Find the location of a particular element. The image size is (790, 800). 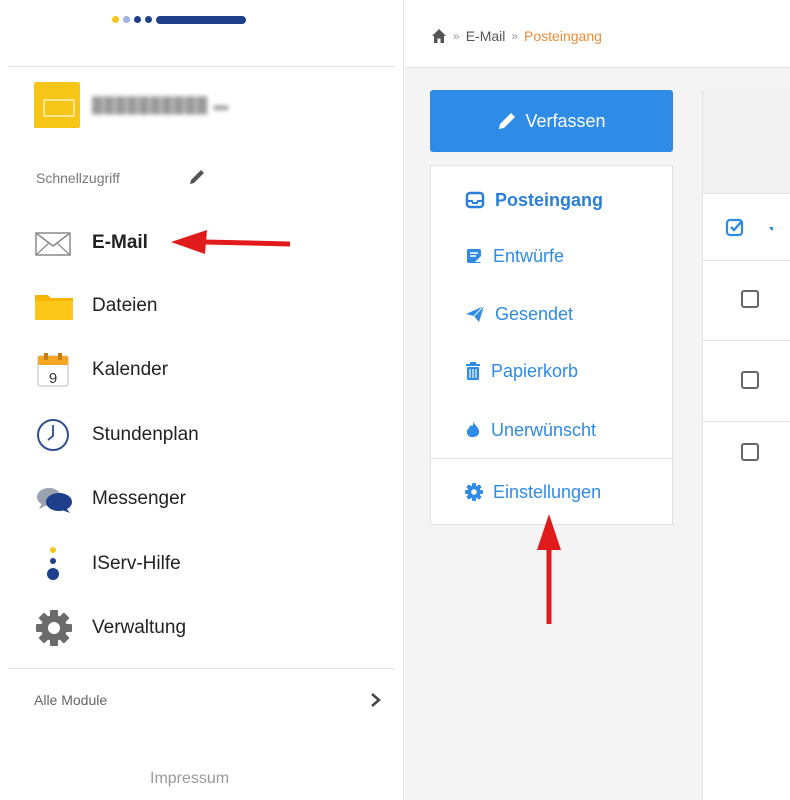

clock-icon is located at coordinates (54, 435).